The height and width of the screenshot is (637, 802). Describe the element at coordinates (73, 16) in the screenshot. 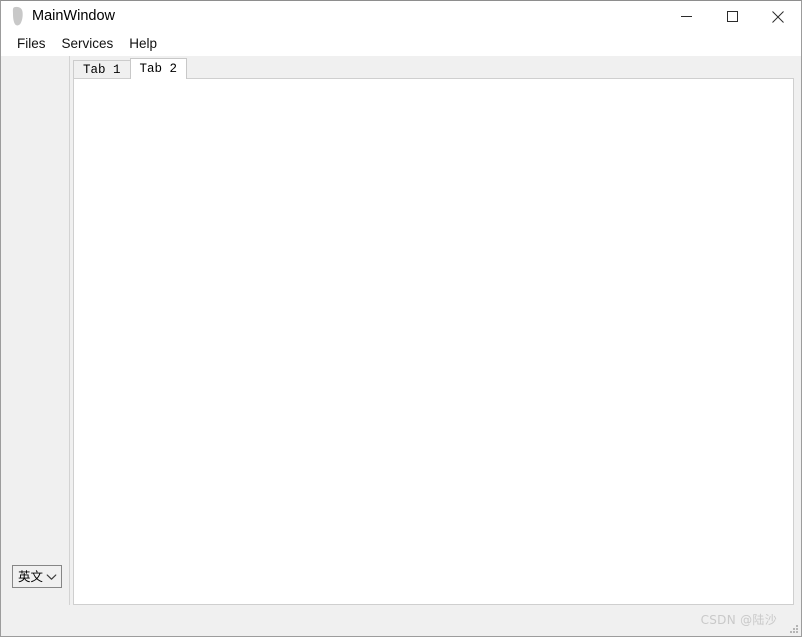

I see `window-title: MainWindow` at that location.